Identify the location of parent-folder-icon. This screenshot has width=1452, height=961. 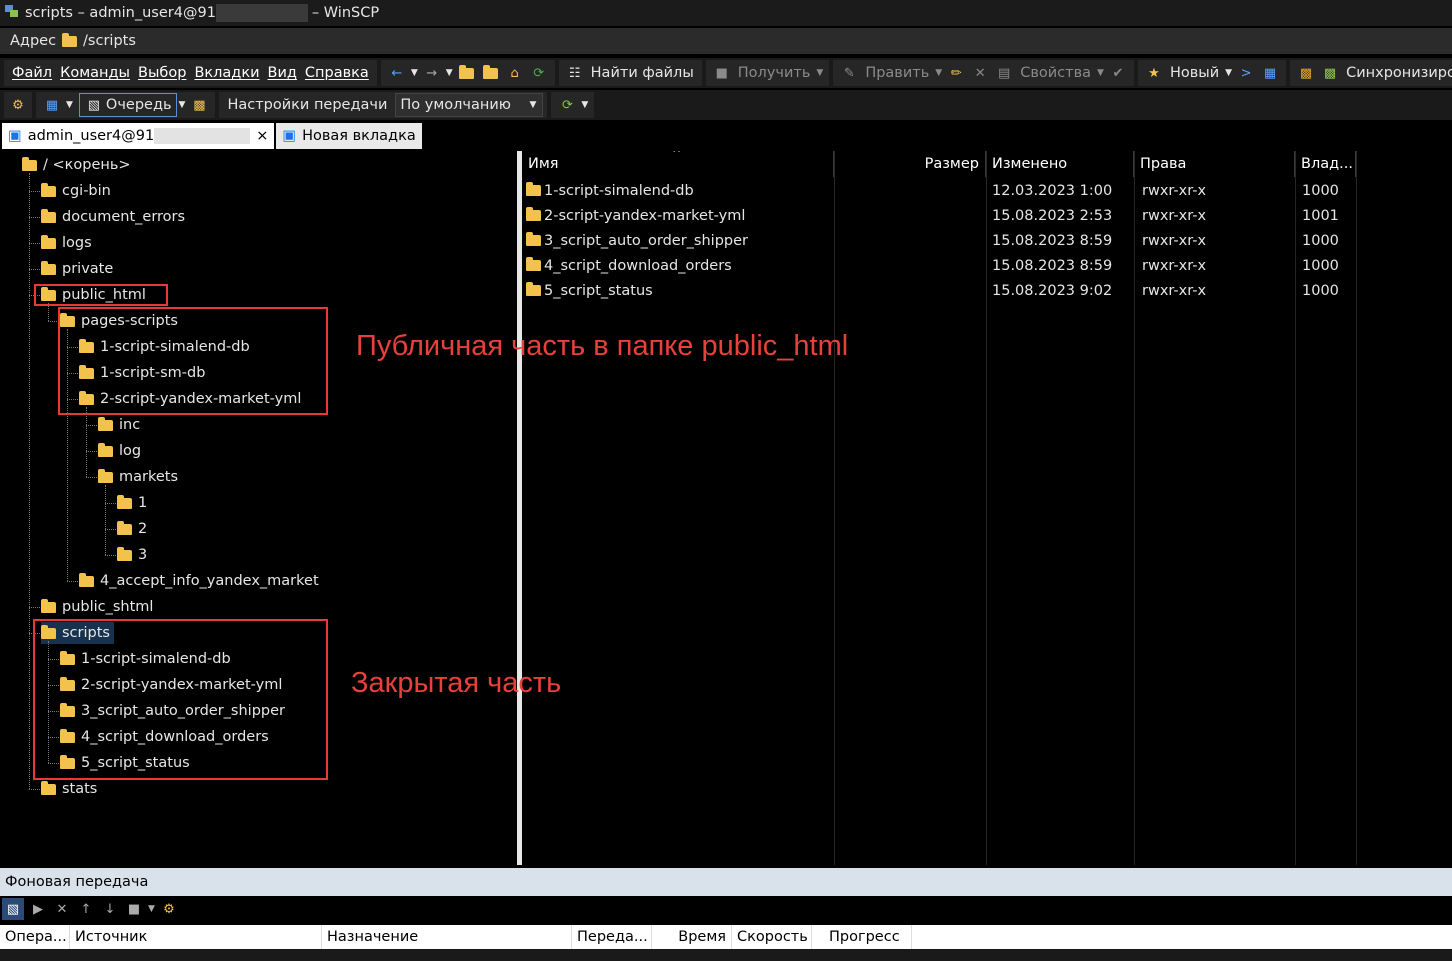
(467, 73).